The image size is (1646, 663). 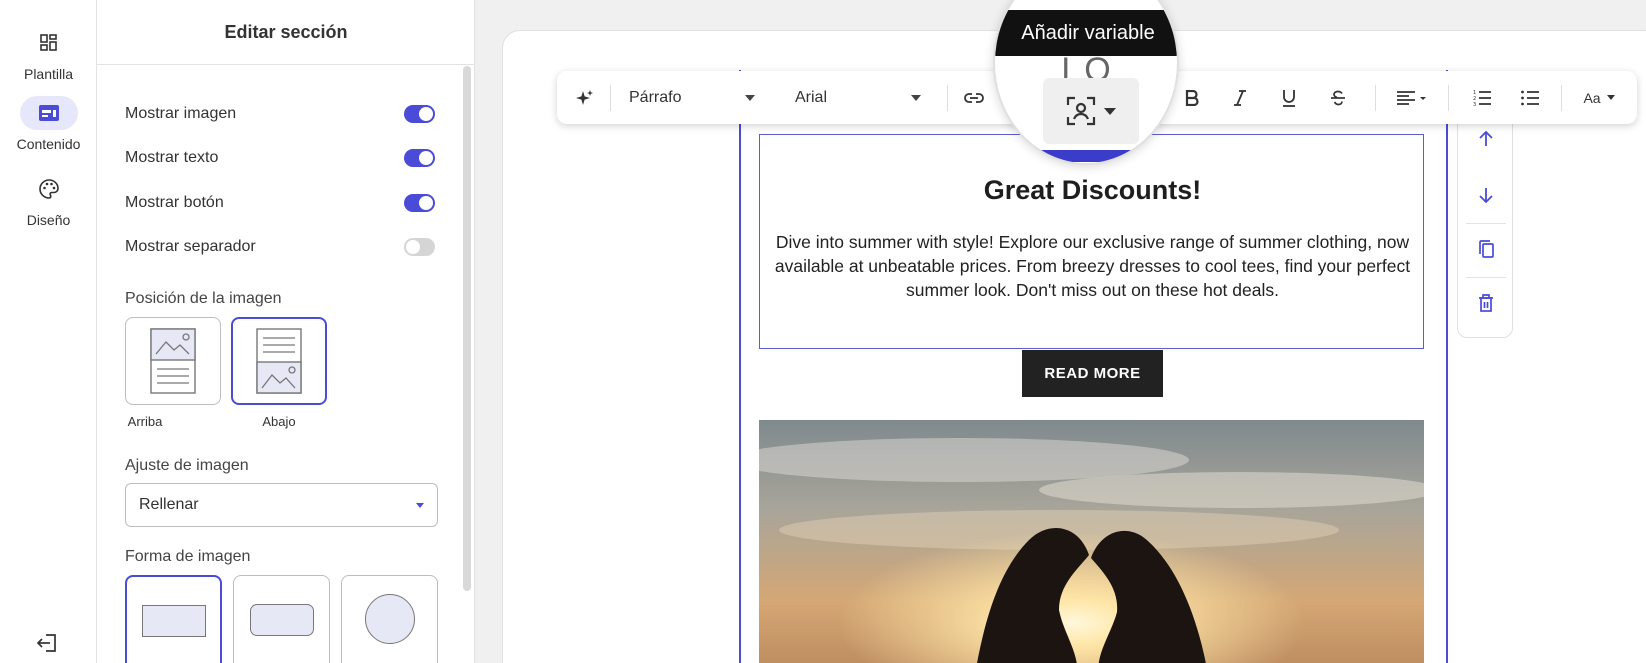 What do you see at coordinates (467, 328) in the screenshot?
I see `panel-scrollbar` at bounding box center [467, 328].